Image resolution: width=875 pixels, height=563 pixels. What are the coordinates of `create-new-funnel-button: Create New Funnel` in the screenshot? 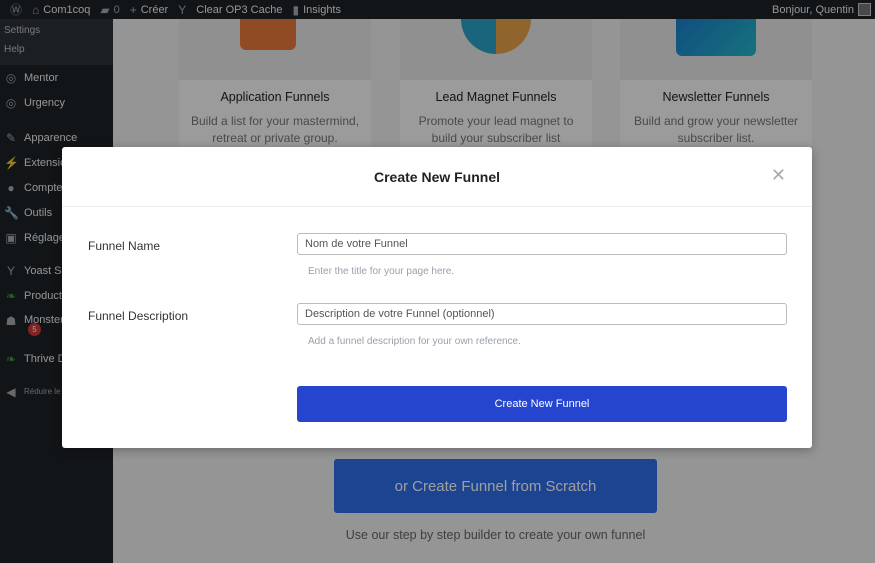 It's located at (542, 404).